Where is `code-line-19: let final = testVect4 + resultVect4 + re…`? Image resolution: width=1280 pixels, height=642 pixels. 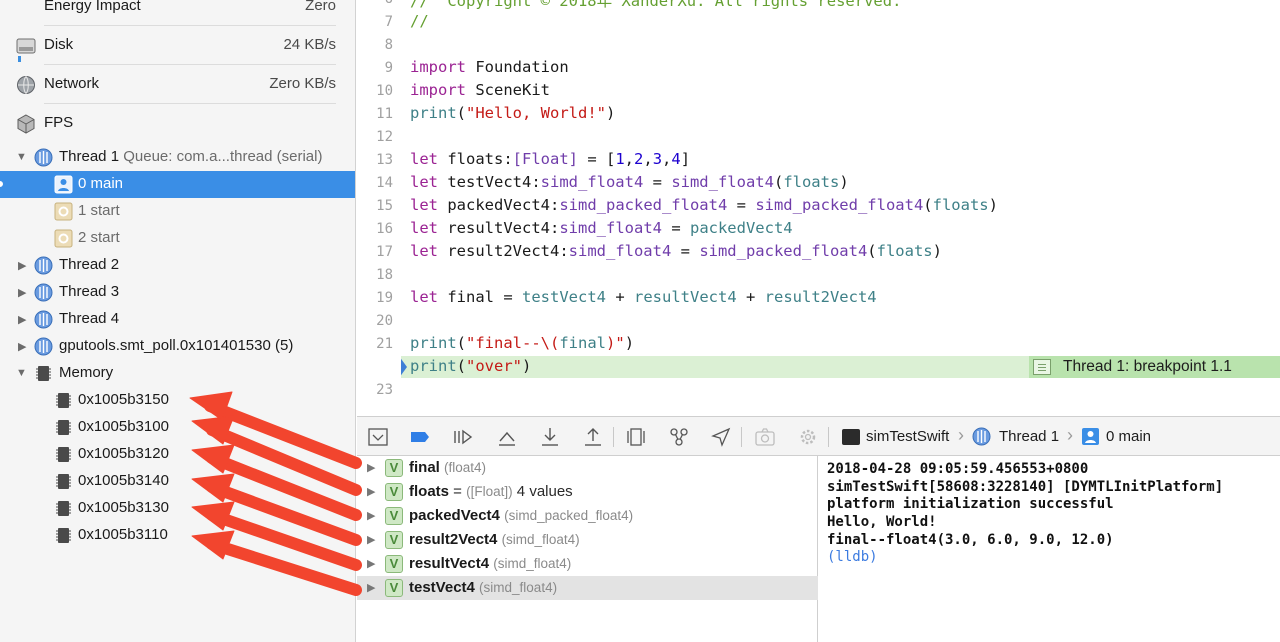
code-line-19: let final = testVect4 + resultVect4 + re… is located at coordinates (643, 297).